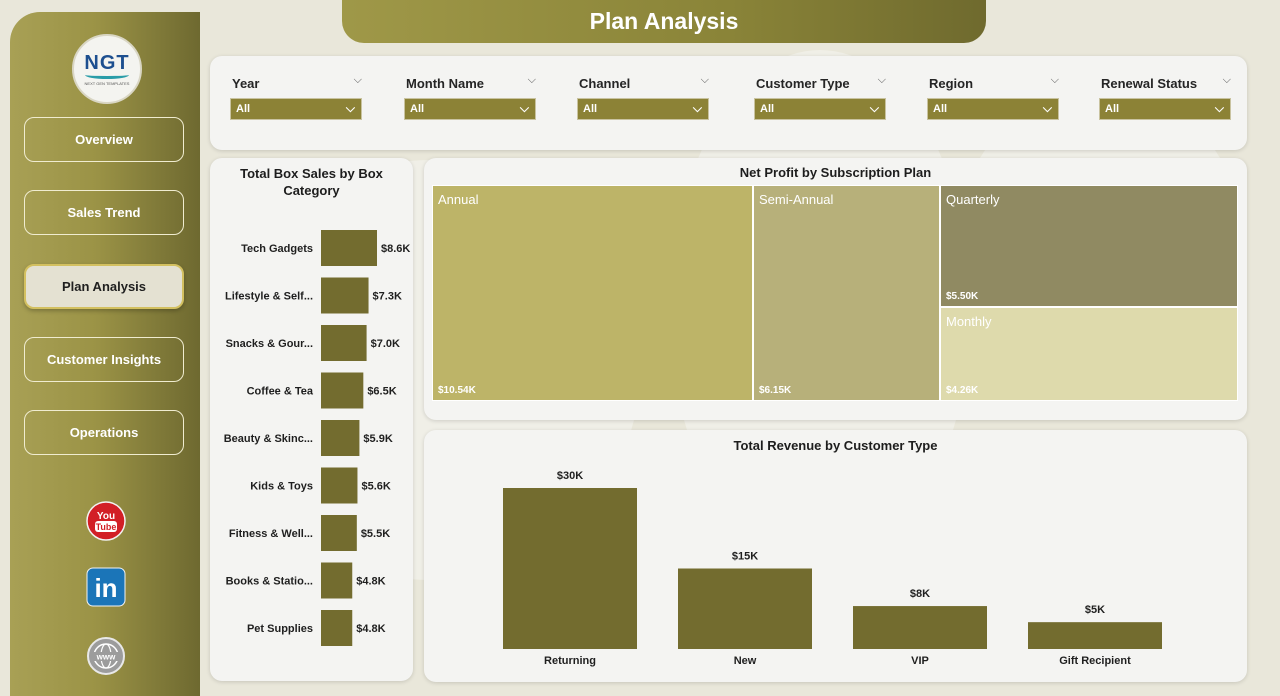 Image resolution: width=1280 pixels, height=696 pixels. Describe the element at coordinates (570, 476) in the screenshot. I see `bar-value-label: $30K` at that location.